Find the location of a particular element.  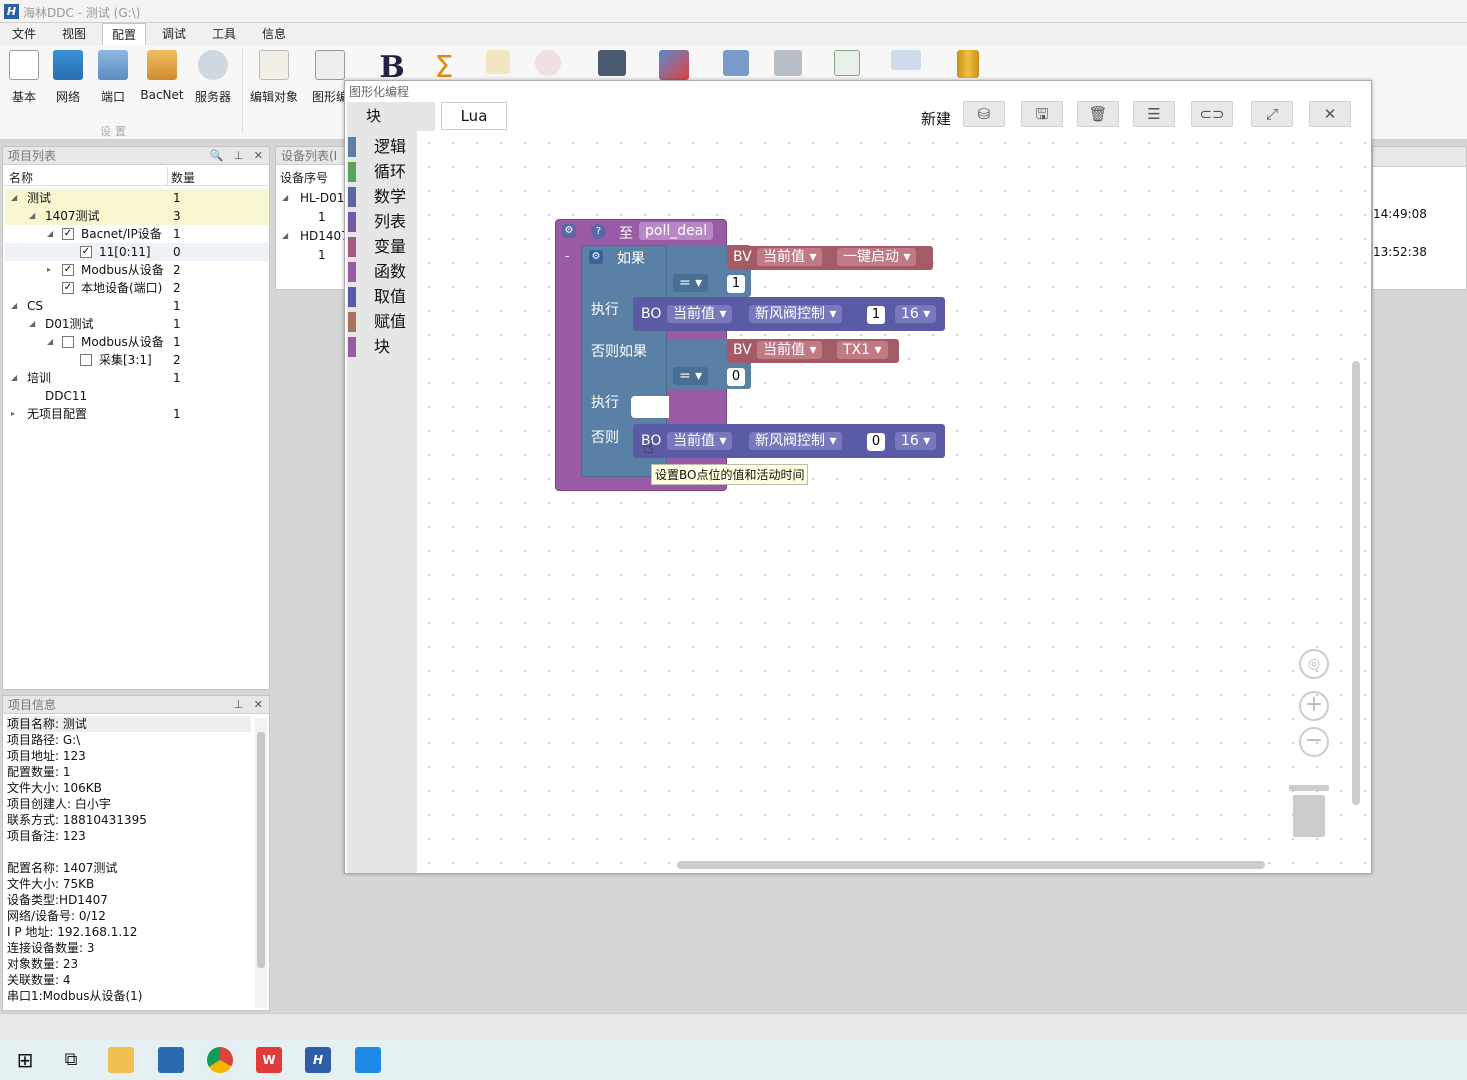

tree-row: ◢ D01测试 1 is located at coordinates (137, 324).